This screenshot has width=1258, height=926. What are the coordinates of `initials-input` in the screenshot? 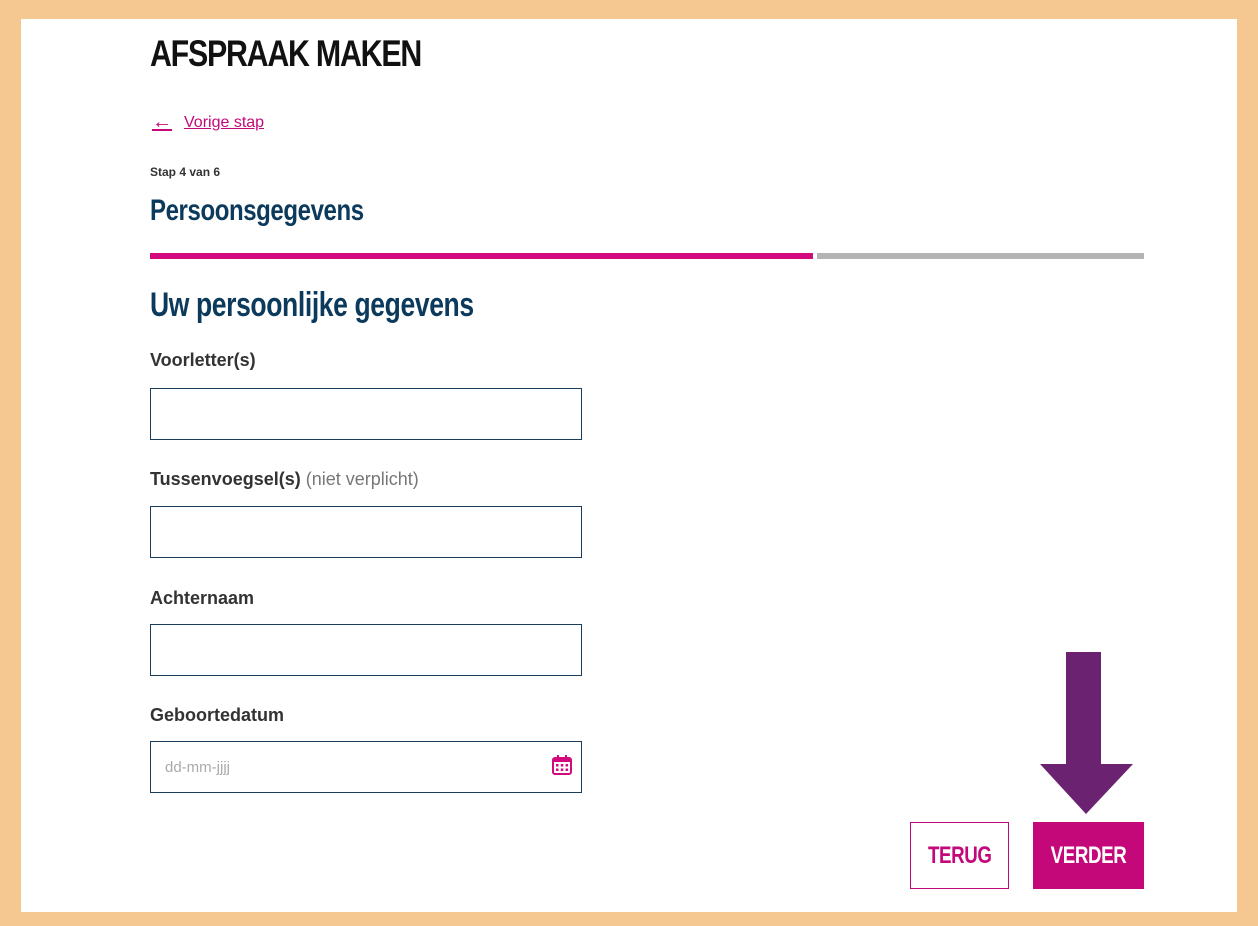 It's located at (366, 414).